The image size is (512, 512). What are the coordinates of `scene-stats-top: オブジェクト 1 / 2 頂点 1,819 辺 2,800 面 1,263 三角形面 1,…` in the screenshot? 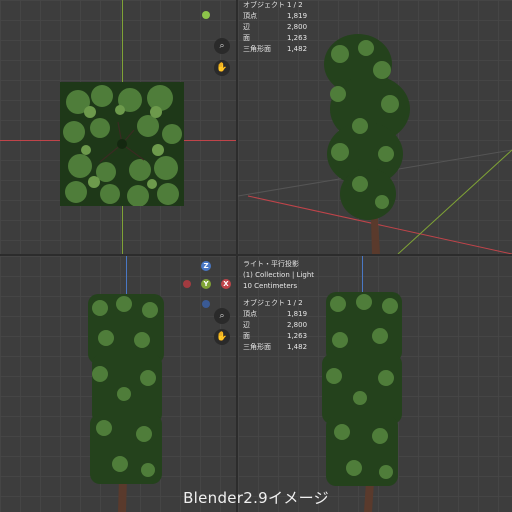 It's located at (275, 27).